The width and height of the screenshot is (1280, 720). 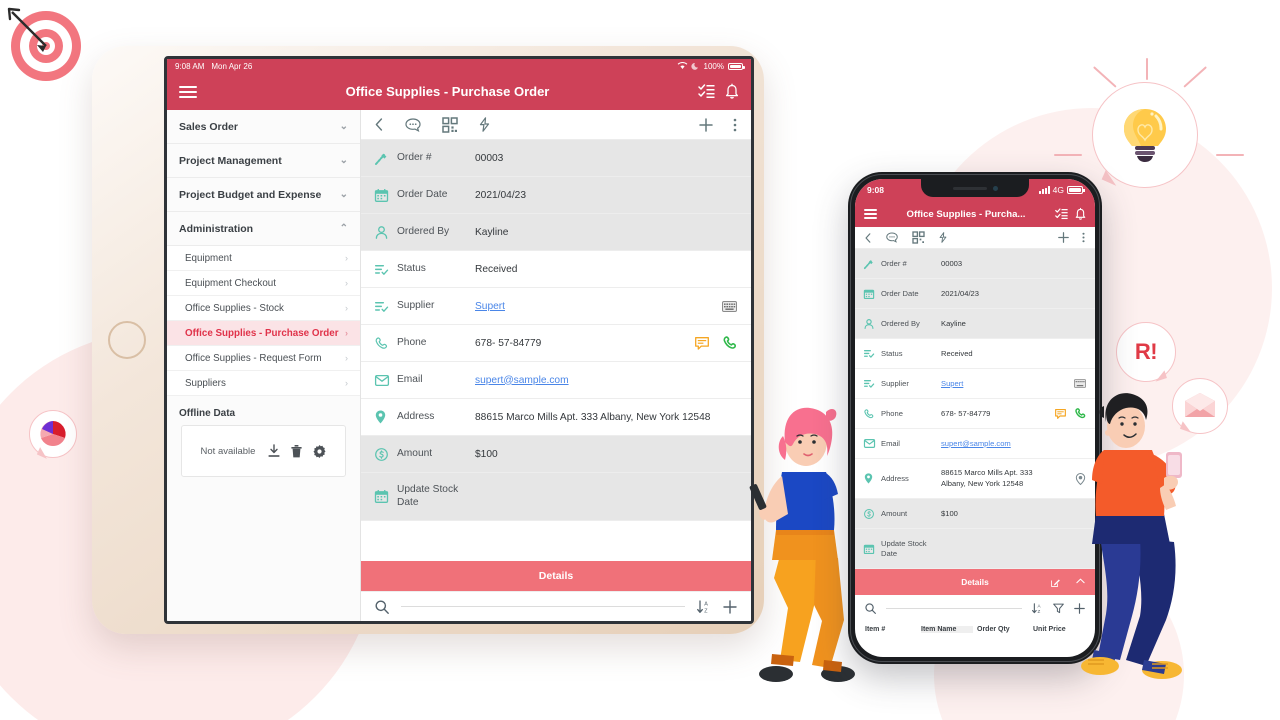 What do you see at coordinates (975, 549) in the screenshot?
I see `phone-form-row-update-stock-date: Update Stock Date` at bounding box center [975, 549].